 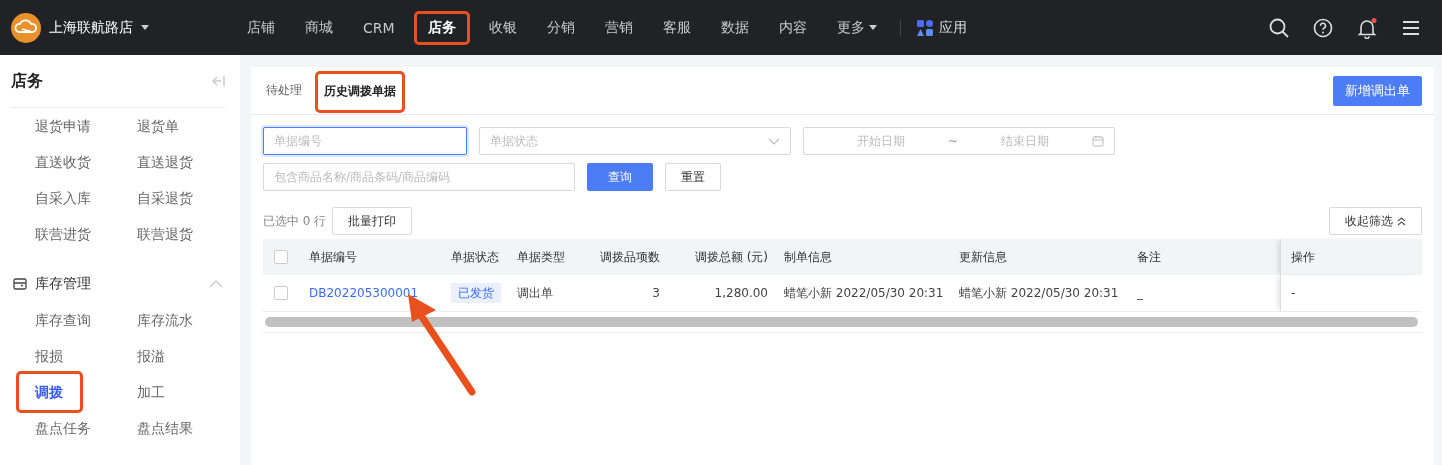 What do you see at coordinates (1303, 257) in the screenshot?
I see `column-header: 操作` at bounding box center [1303, 257].